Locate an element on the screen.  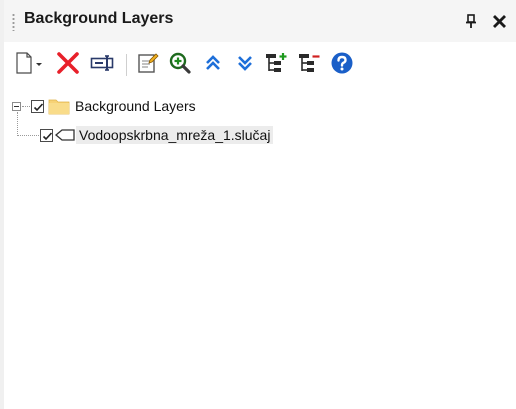
layer-properties-button is located at coordinates (148, 63).